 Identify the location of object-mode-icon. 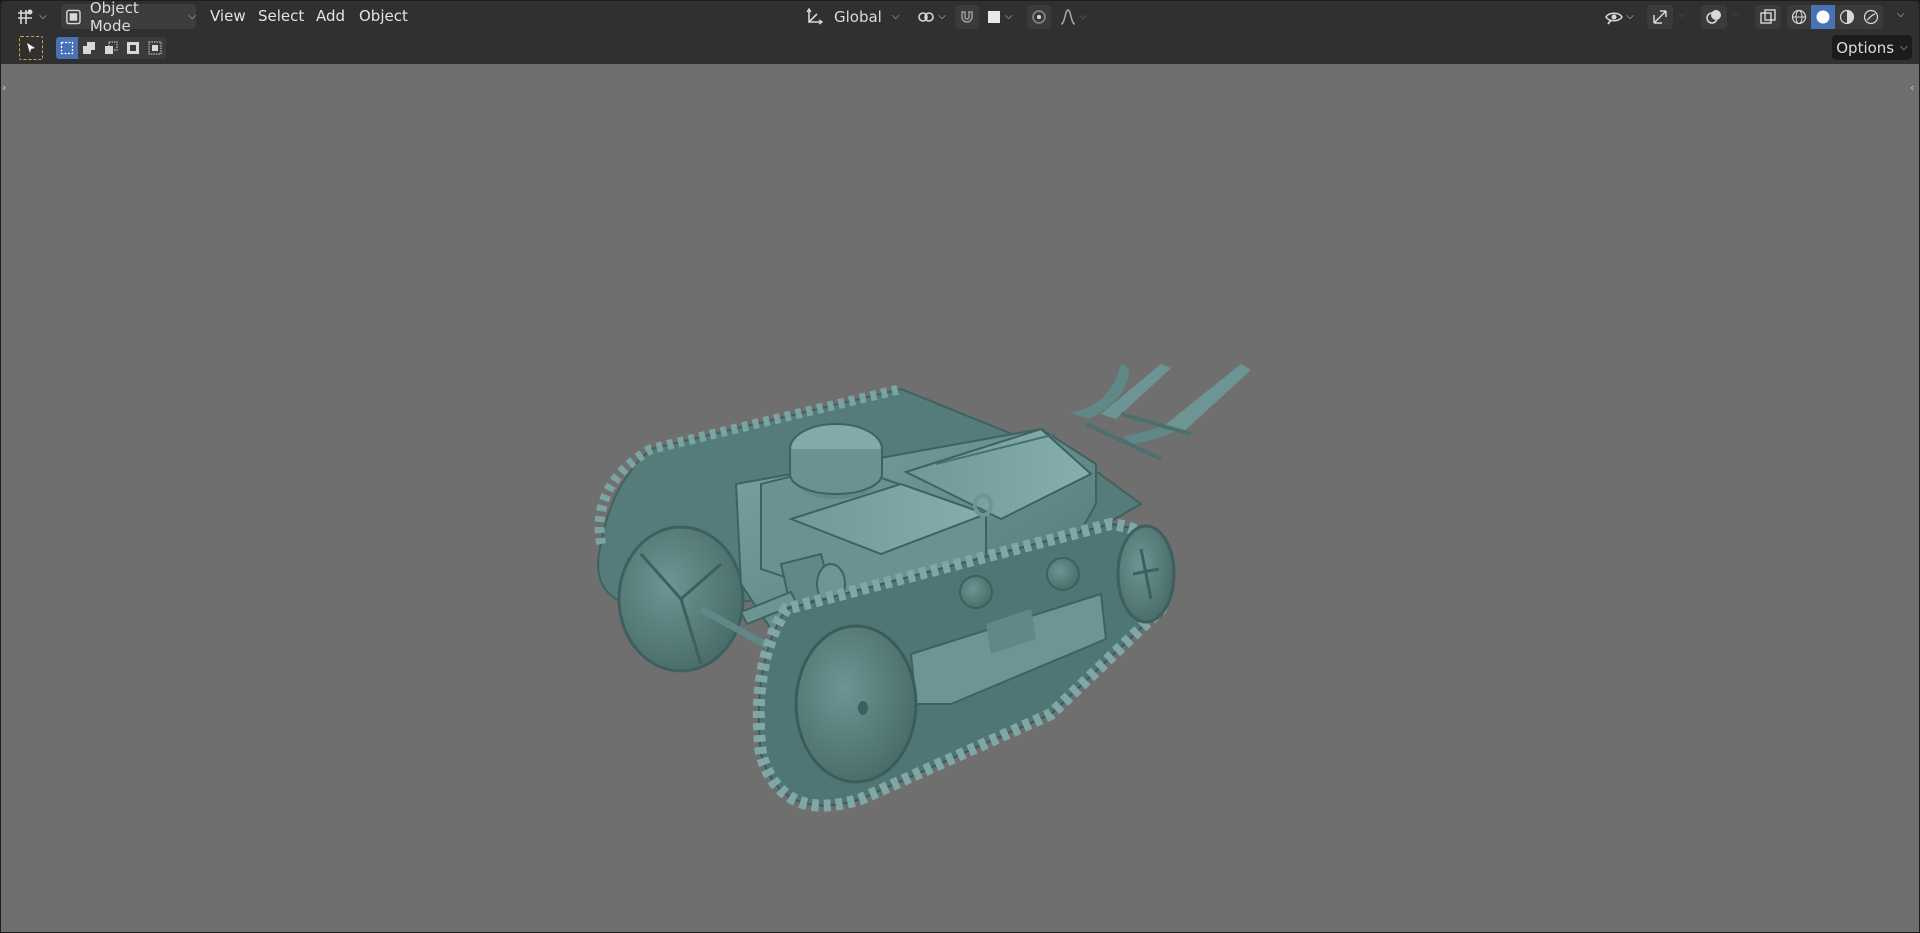
(73, 16).